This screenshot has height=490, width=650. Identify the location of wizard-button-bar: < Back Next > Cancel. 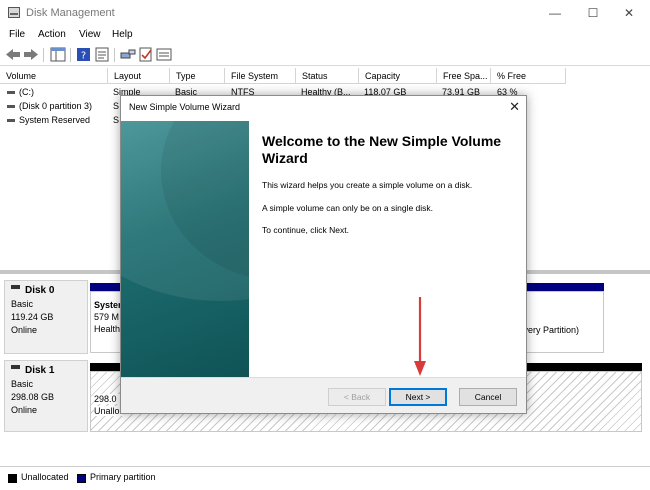
(323, 395).